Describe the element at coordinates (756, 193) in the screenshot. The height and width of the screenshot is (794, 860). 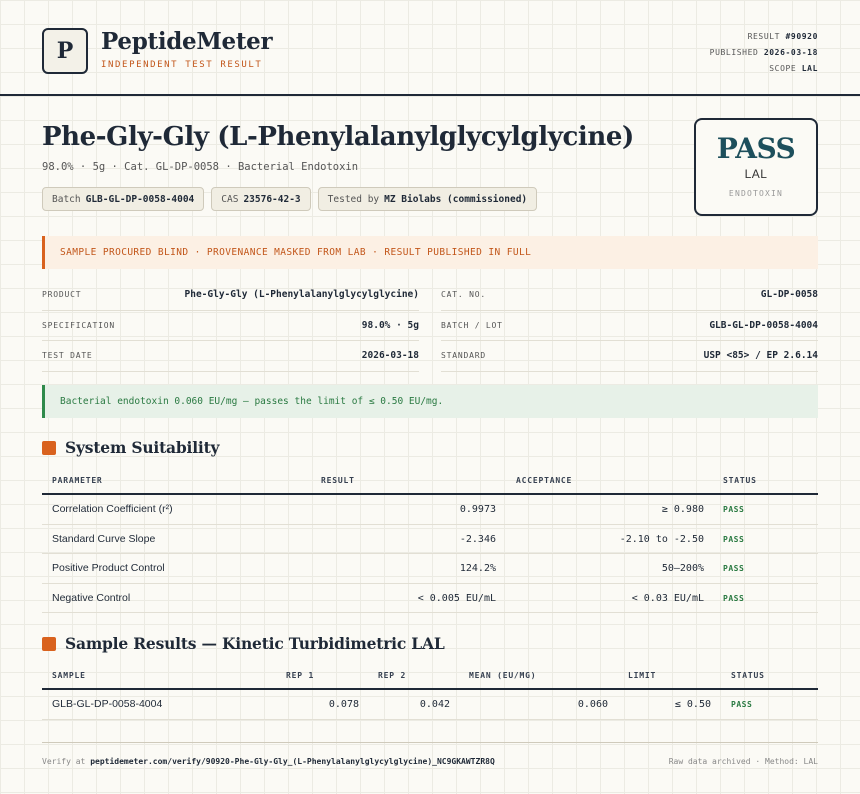
I see `verdict-category: ENDOTOXIN` at that location.